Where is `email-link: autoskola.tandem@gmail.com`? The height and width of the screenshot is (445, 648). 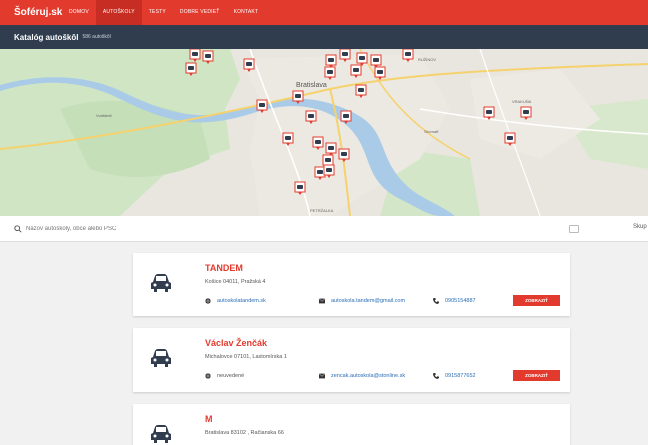 email-link: autoskola.tandem@gmail.com is located at coordinates (362, 301).